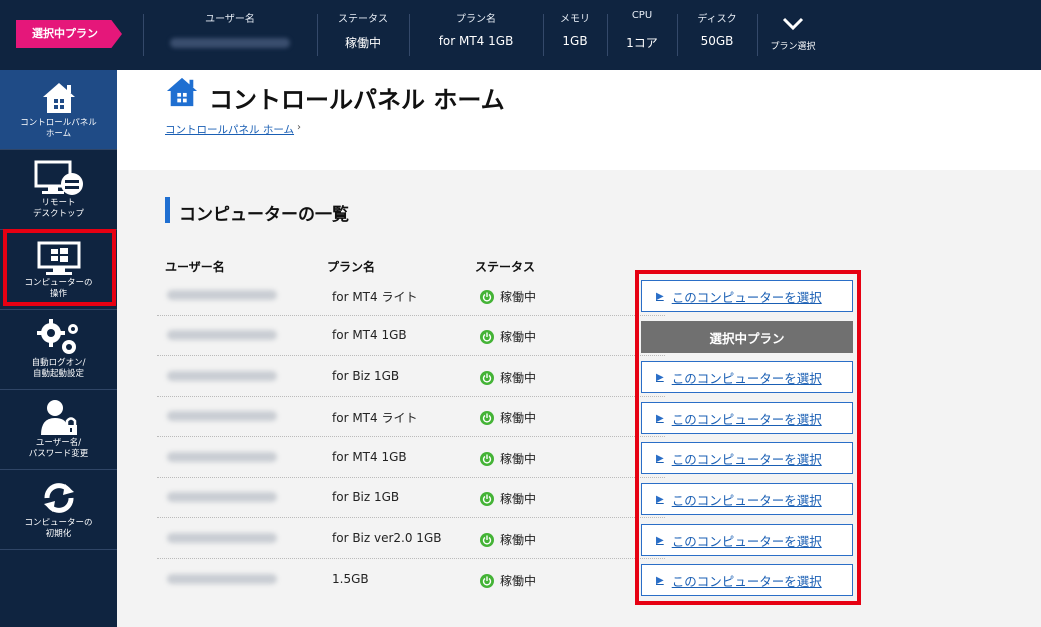 This screenshot has width=1041, height=627. I want to click on status-value: 稼働中, so click(362, 43).